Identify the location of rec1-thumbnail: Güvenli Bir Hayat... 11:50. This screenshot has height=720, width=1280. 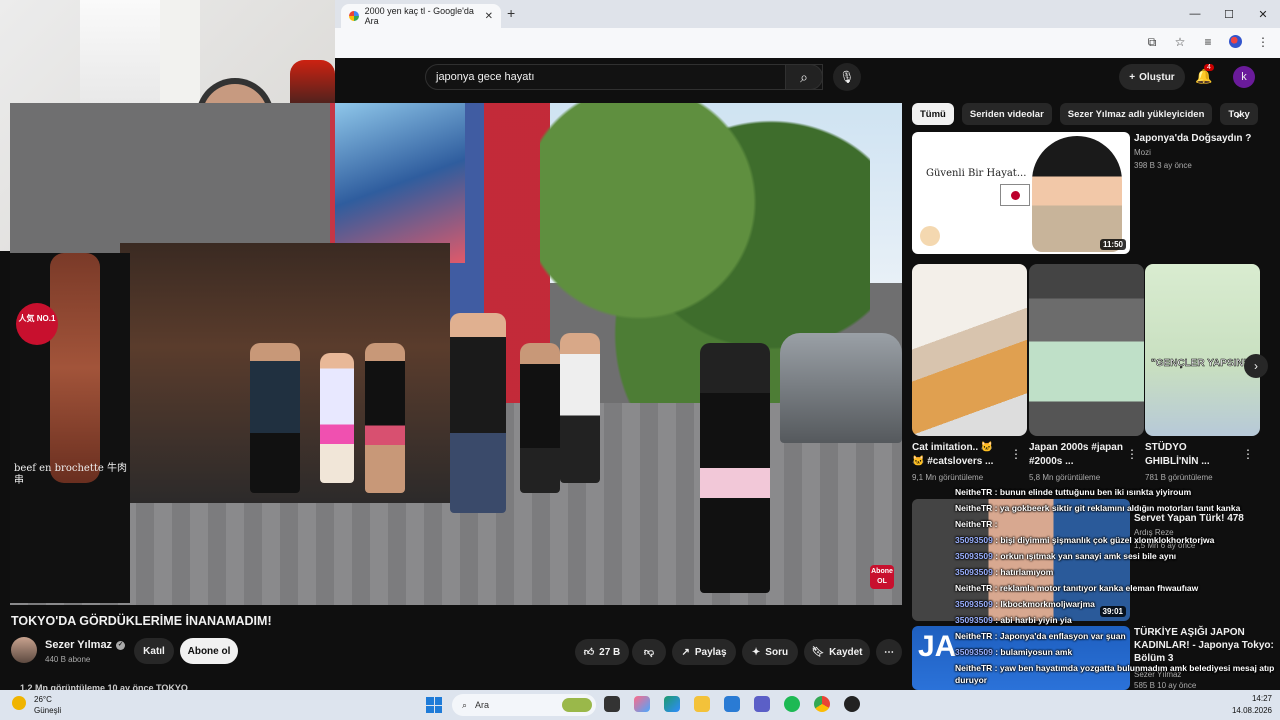
(1021, 193).